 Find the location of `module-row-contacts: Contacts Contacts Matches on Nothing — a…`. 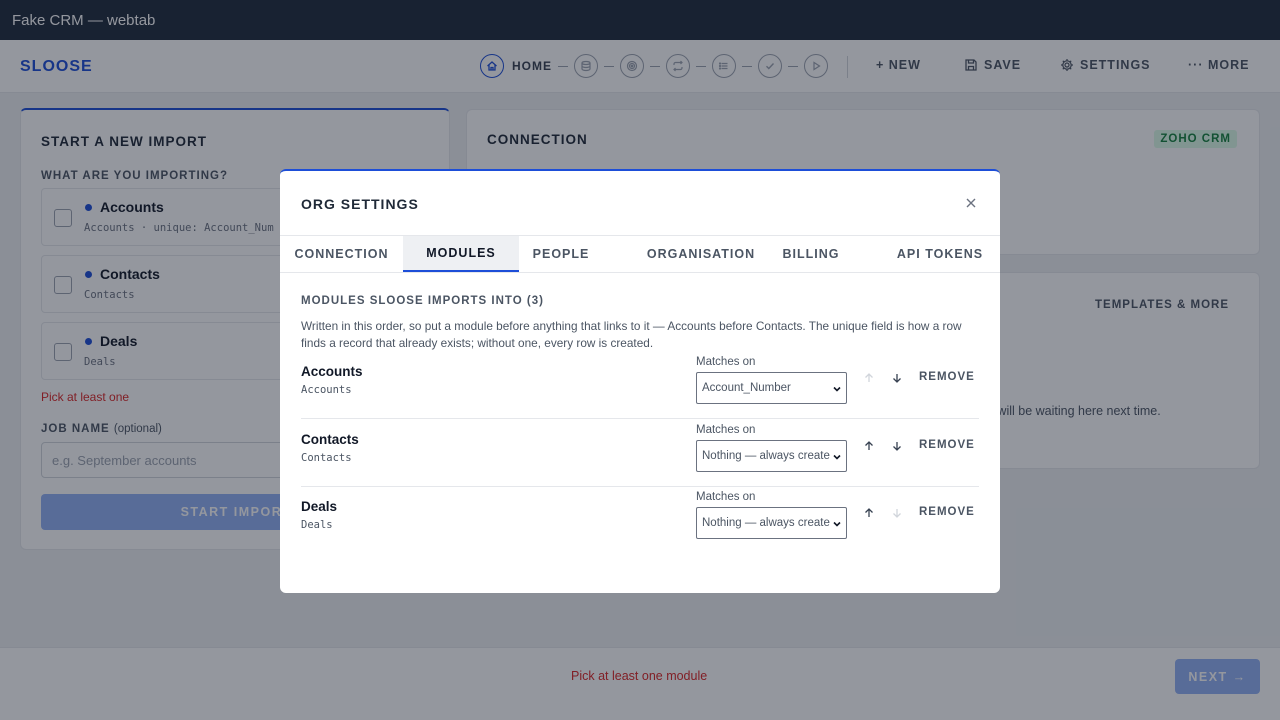

module-row-contacts: Contacts Contacts Matches on Nothing — a… is located at coordinates (640, 453).